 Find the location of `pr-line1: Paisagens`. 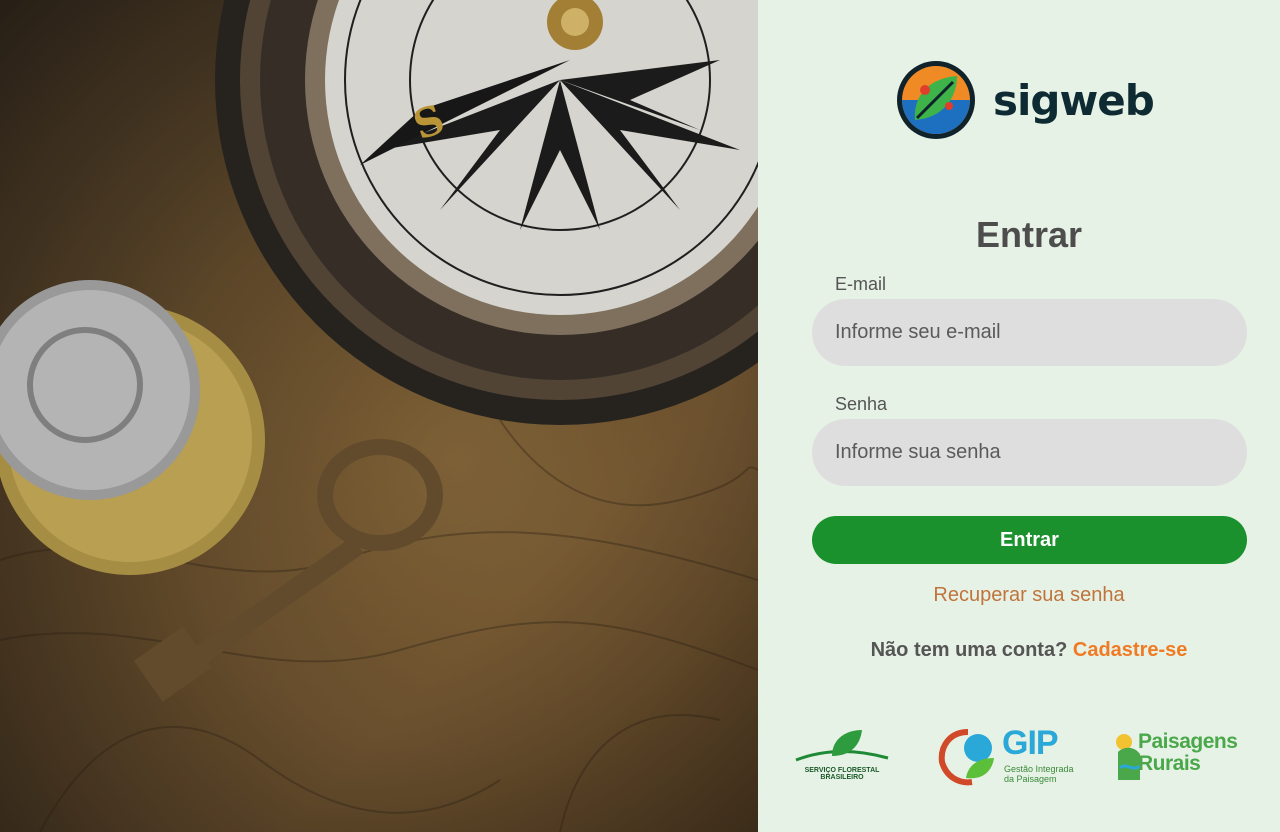

pr-line1: Paisagens is located at coordinates (1188, 741).